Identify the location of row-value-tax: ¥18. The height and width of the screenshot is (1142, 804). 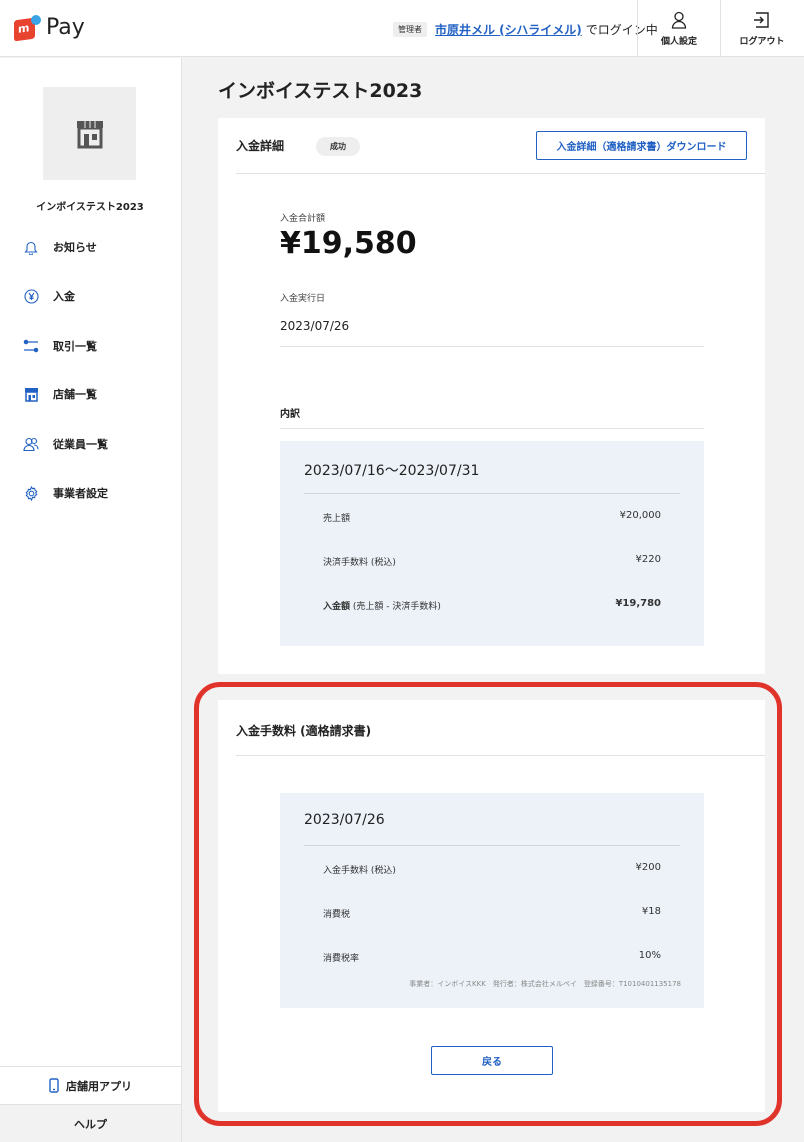
(651, 911).